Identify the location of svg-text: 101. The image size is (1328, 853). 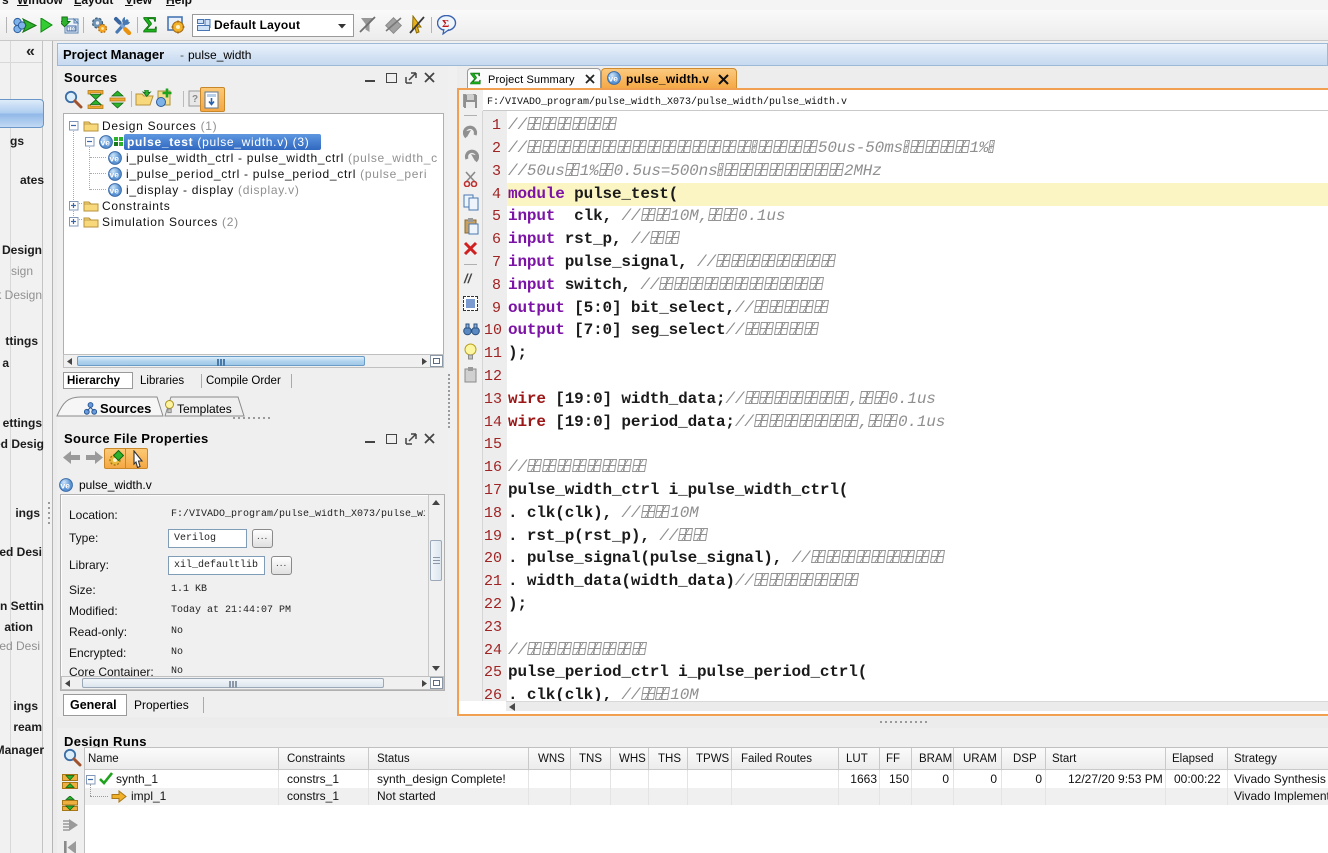
(72, 30).